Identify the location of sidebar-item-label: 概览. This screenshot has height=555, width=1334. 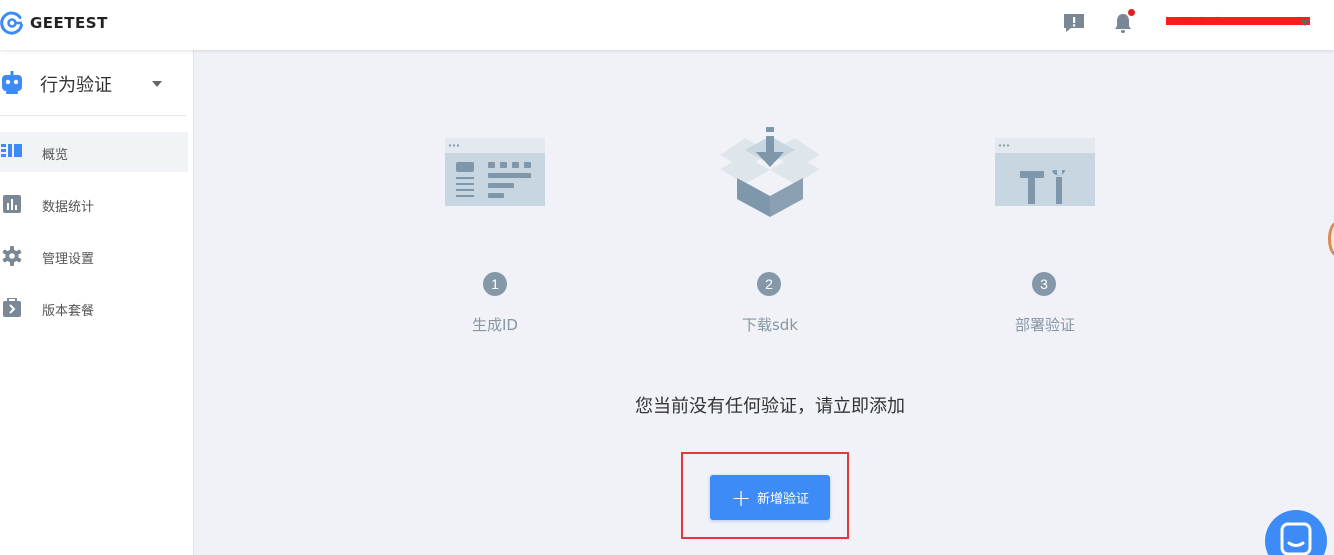
(55, 155).